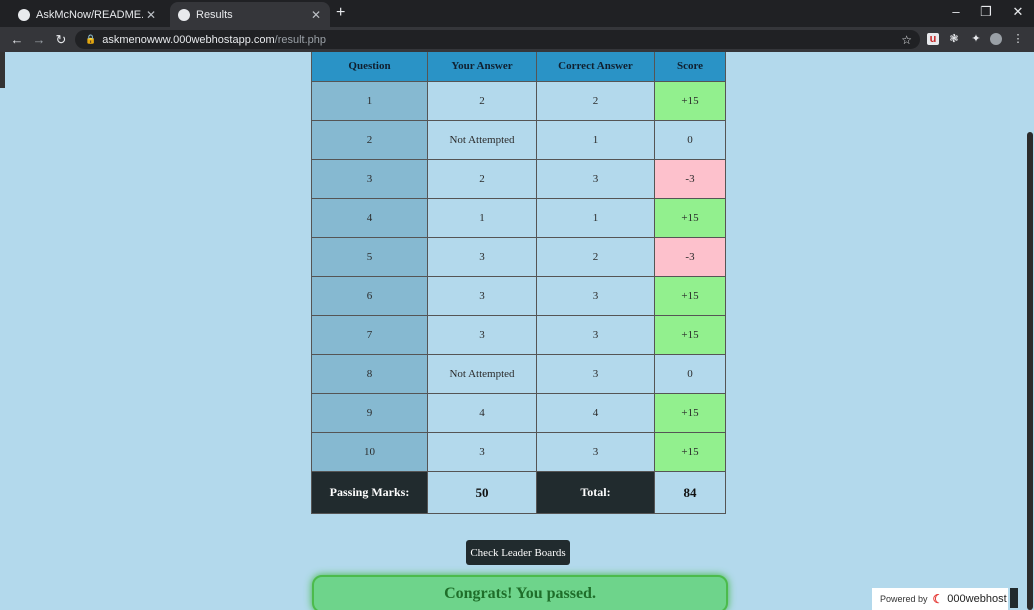 The image size is (1034, 610). What do you see at coordinates (518, 552) in the screenshot?
I see `check-leader-boards-button: Check Leader Boards` at bounding box center [518, 552].